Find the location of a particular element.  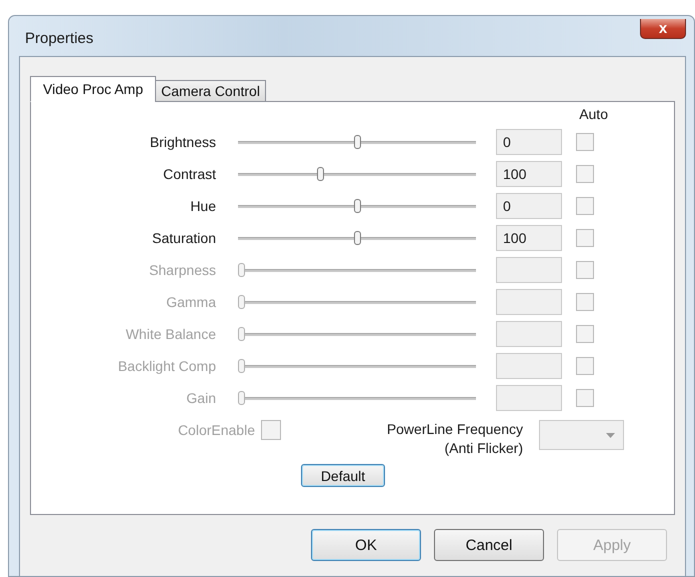

column-header: Auto is located at coordinates (593, 115).